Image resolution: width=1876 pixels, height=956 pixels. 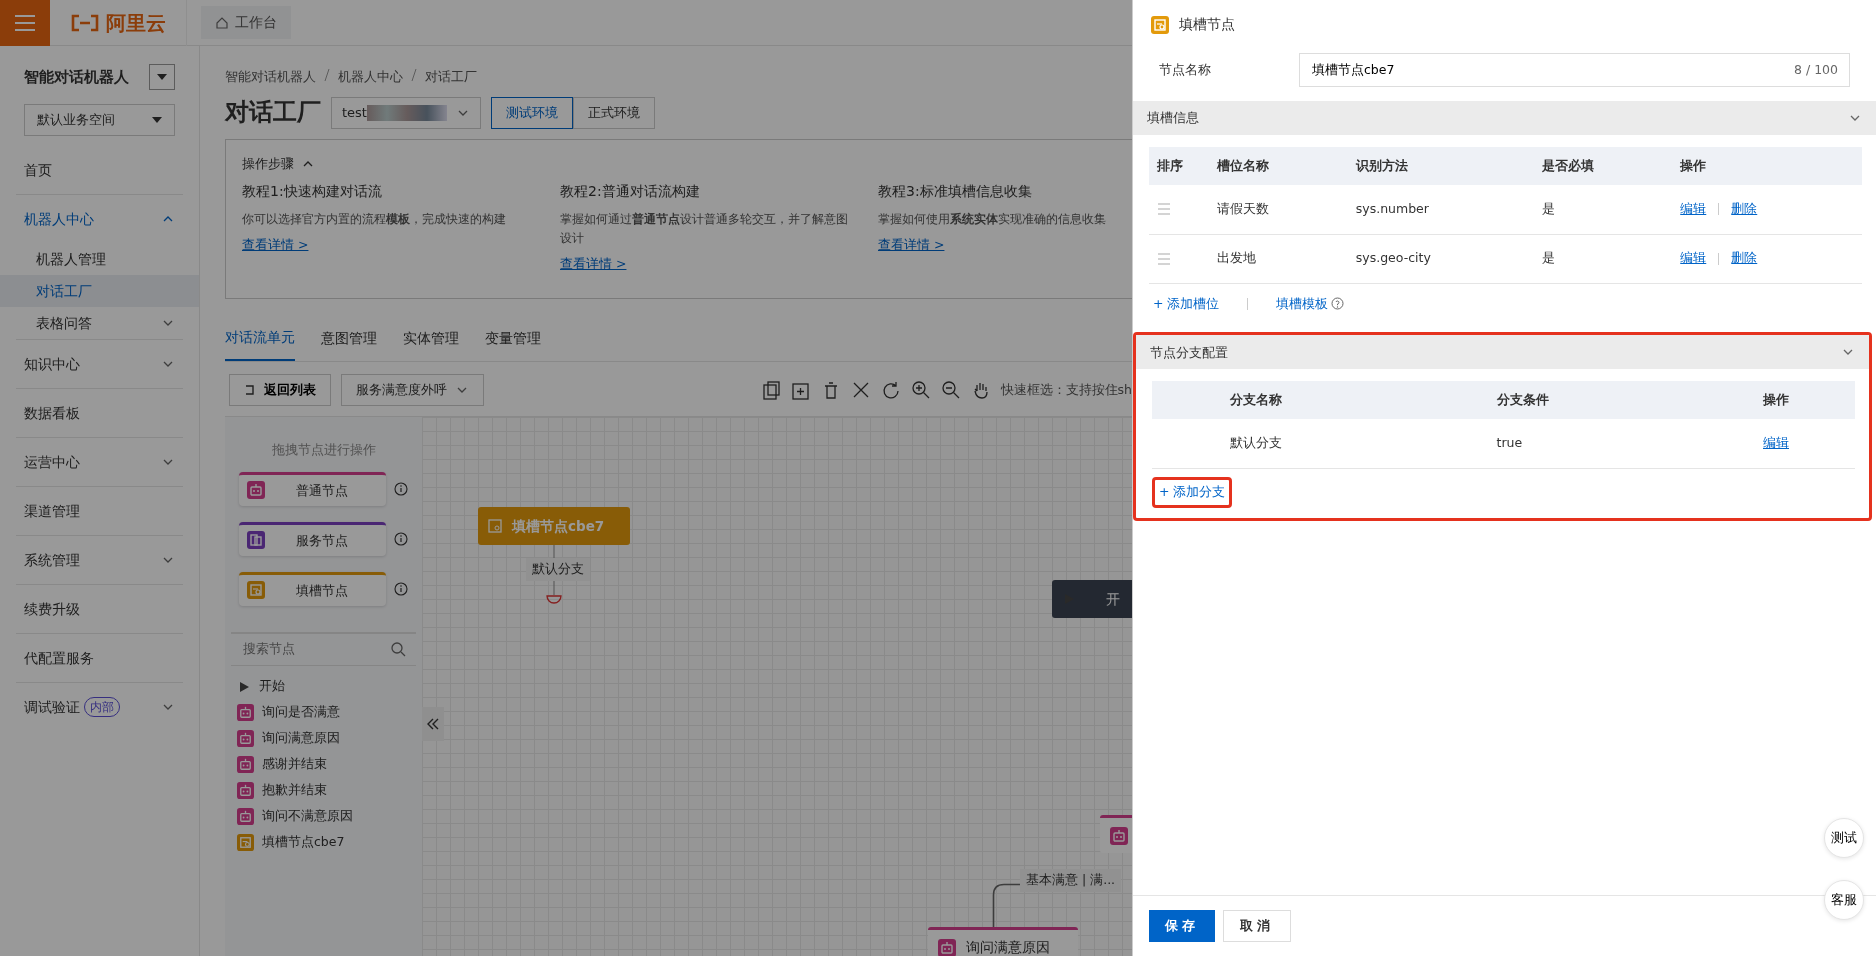 I want to click on node-template: 服务节点, so click(x=312, y=538).